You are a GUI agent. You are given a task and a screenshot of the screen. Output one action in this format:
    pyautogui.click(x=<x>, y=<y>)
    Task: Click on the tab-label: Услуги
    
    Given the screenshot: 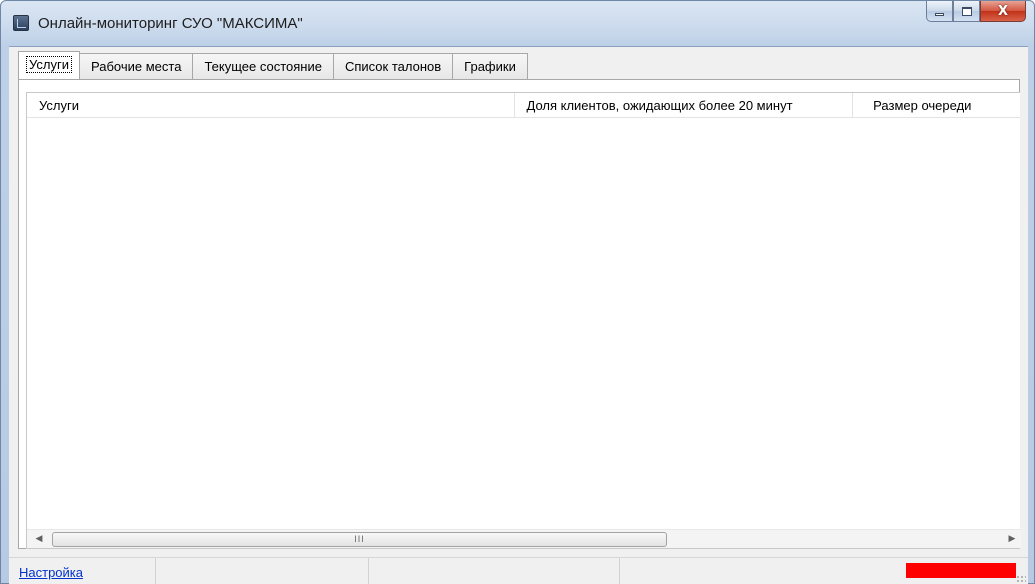 What is the action you would take?
    pyautogui.click(x=49, y=64)
    